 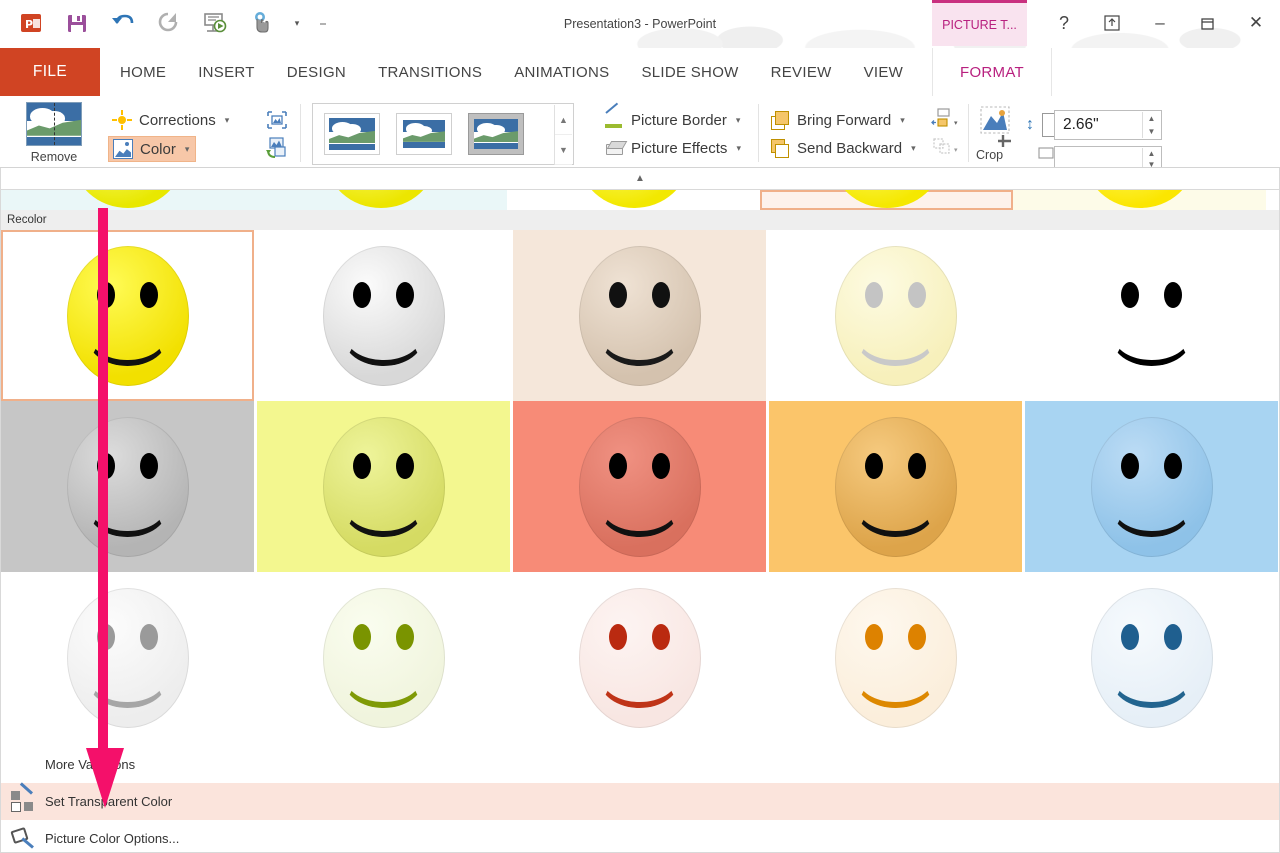 What do you see at coordinates (640, 764) in the screenshot?
I see `more-variations-item: More Variations` at bounding box center [640, 764].